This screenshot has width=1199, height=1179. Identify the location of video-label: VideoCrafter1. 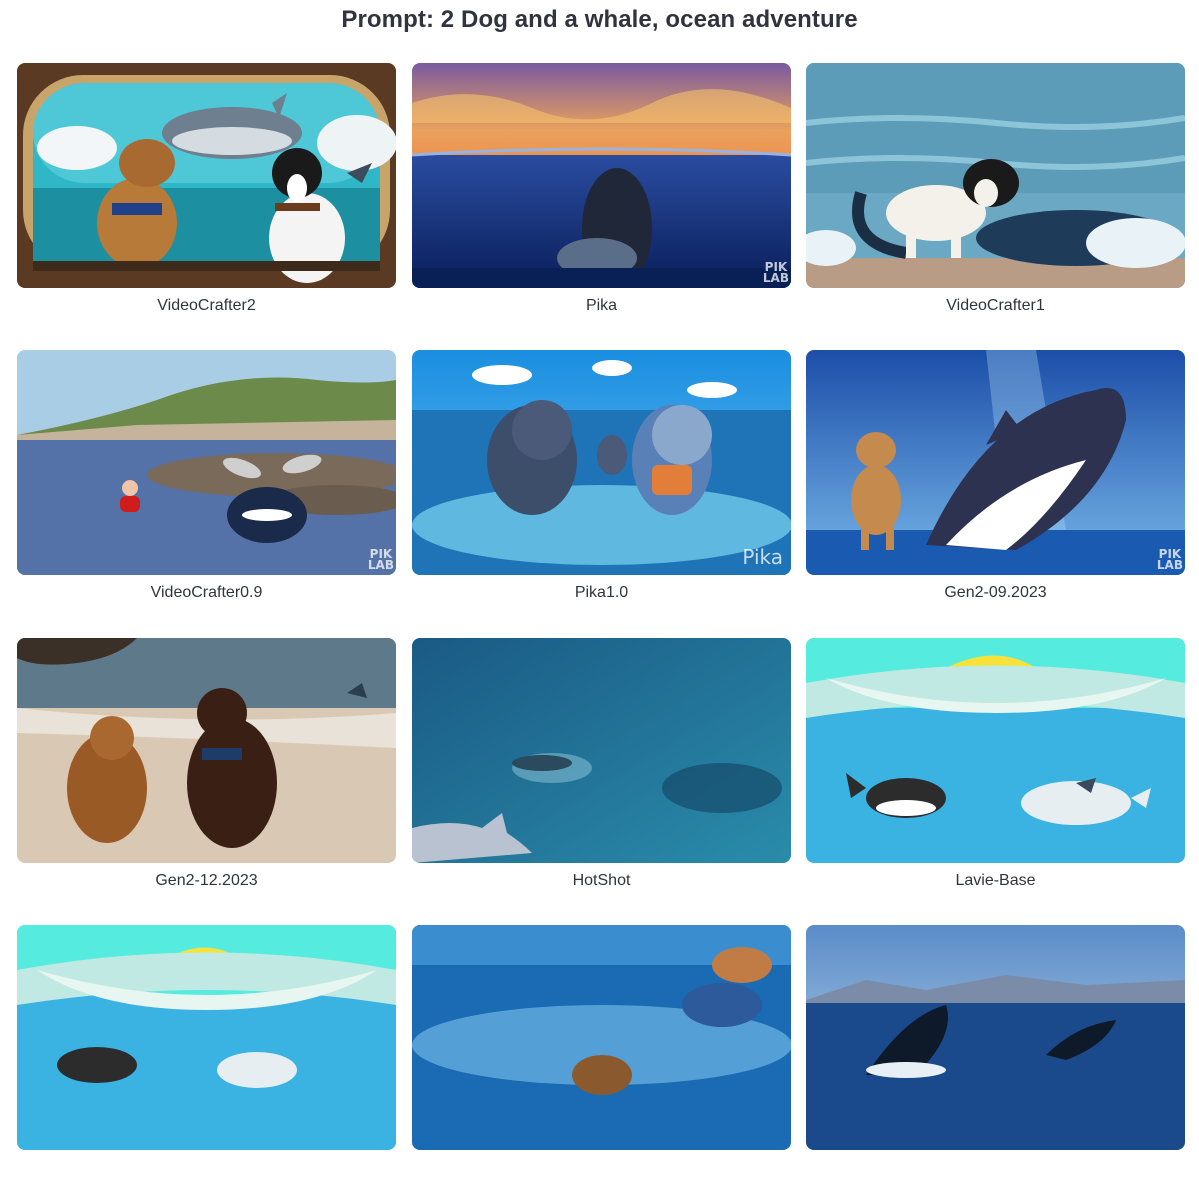
(995, 305).